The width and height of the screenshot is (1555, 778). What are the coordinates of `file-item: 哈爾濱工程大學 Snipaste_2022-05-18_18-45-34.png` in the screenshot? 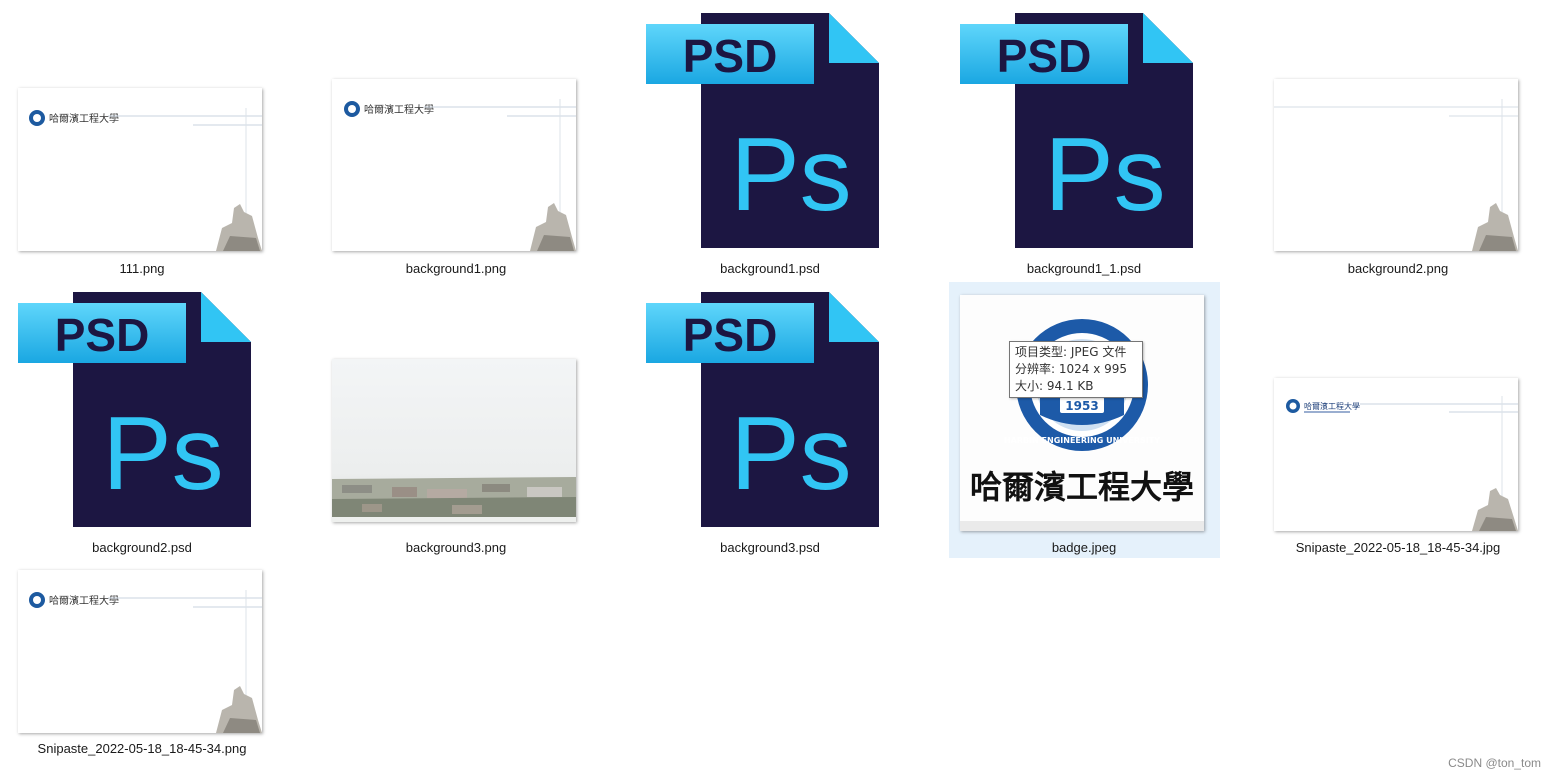 It's located at (143, 663).